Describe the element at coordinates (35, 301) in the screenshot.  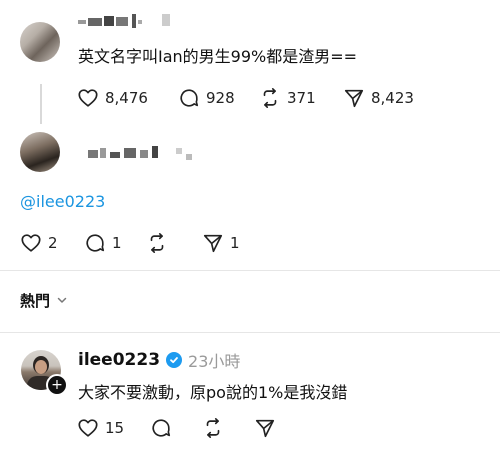
I see `sort-label: 熱門` at that location.